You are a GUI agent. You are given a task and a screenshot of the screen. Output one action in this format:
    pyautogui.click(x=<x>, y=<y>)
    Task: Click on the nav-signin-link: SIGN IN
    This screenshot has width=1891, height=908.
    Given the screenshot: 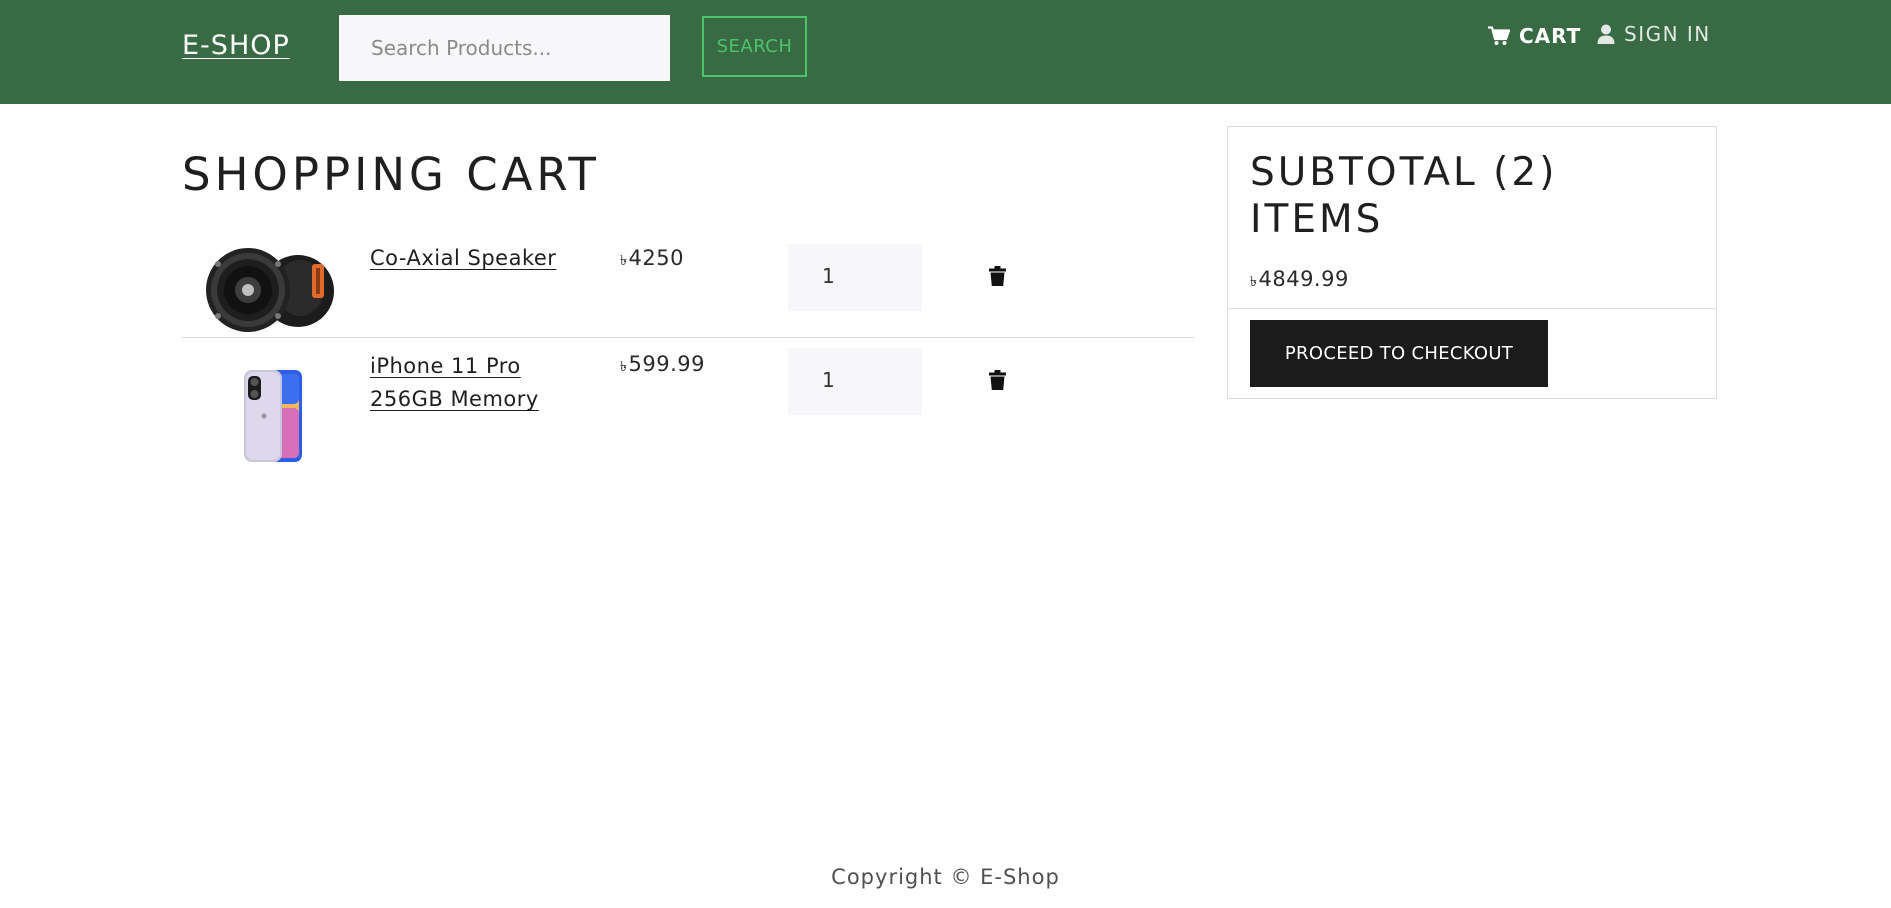 What is the action you would take?
    pyautogui.click(x=1654, y=34)
    